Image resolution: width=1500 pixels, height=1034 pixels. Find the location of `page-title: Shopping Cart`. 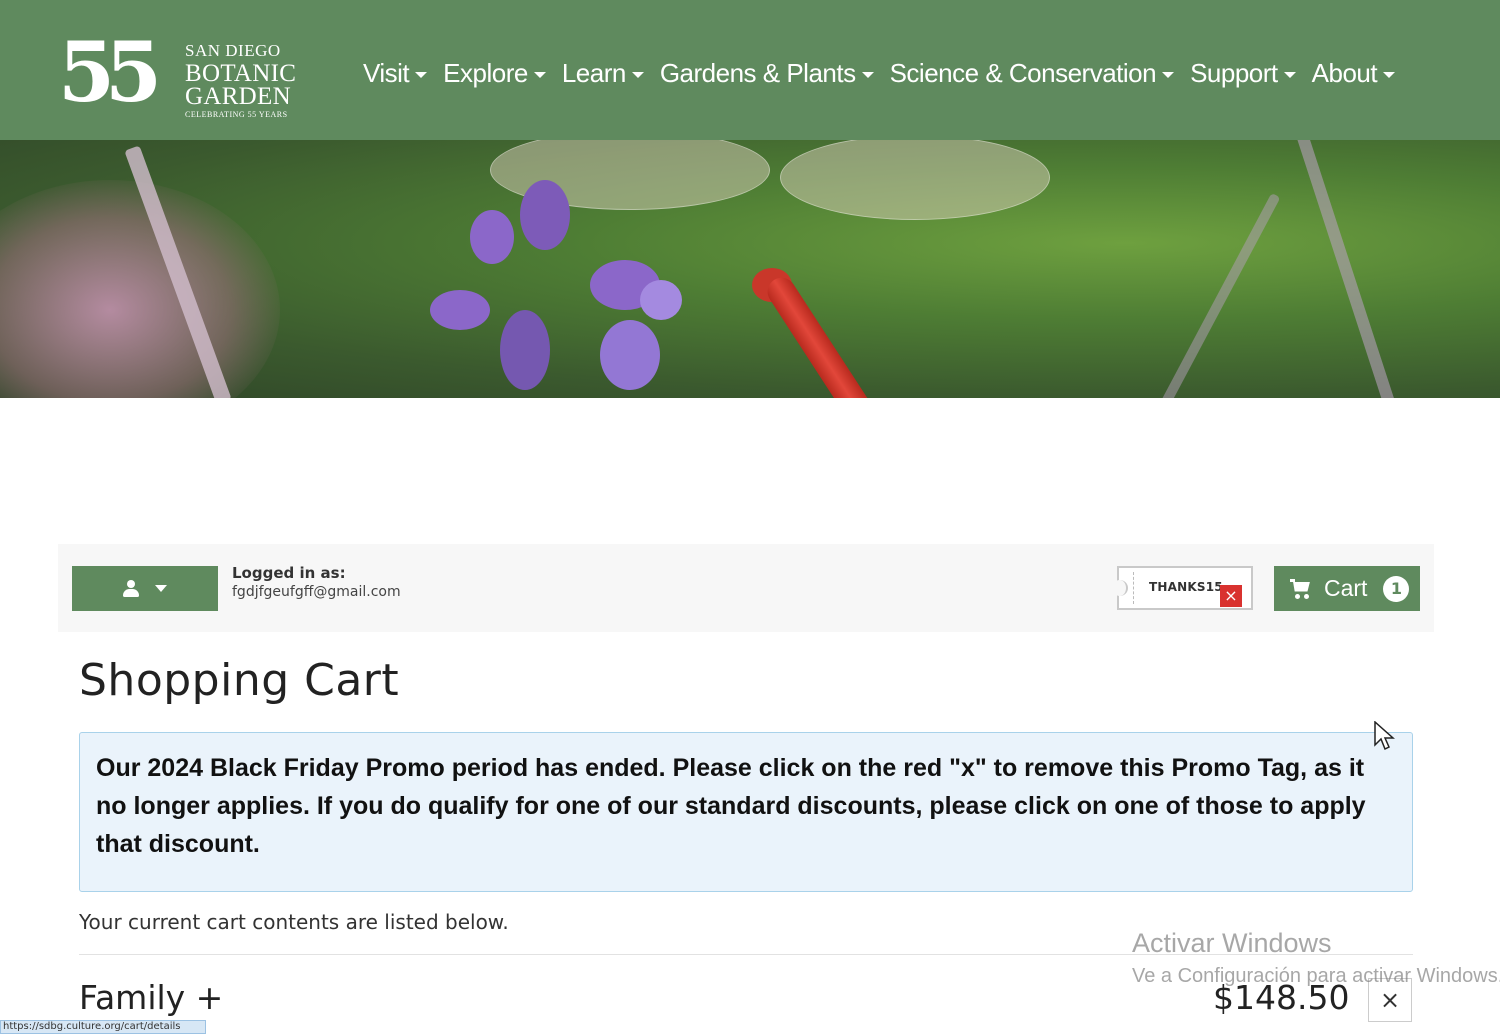

page-title: Shopping Cart is located at coordinates (239, 680).